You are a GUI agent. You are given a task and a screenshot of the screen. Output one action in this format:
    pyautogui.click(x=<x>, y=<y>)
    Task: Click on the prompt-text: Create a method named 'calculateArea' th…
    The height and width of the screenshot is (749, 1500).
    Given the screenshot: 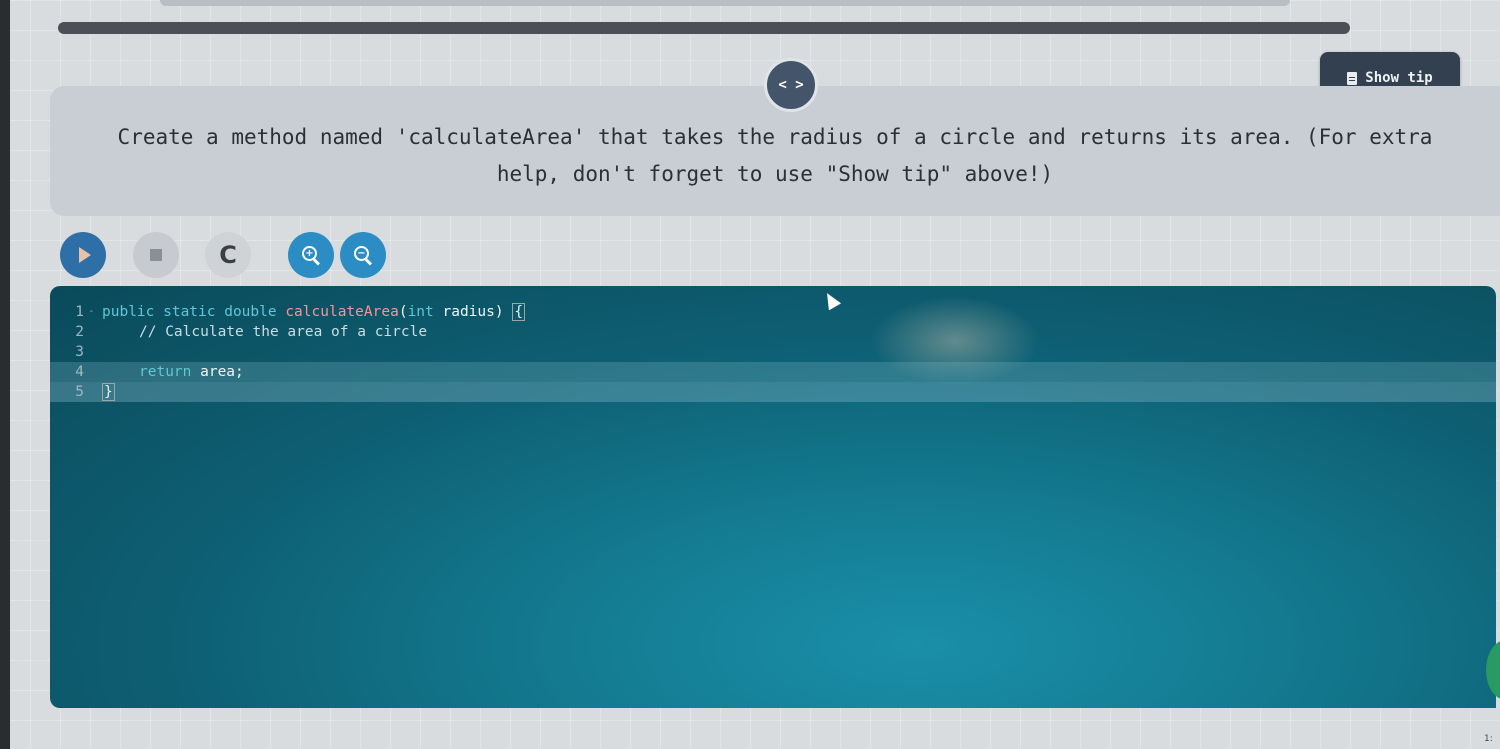 What is the action you would take?
    pyautogui.click(x=775, y=155)
    